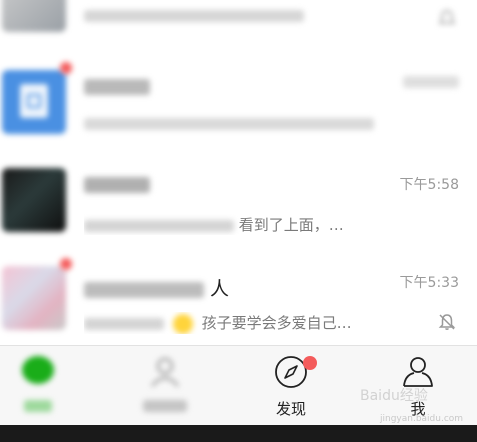  What do you see at coordinates (156, 287) in the screenshot?
I see `chat-name: 人` at bounding box center [156, 287].